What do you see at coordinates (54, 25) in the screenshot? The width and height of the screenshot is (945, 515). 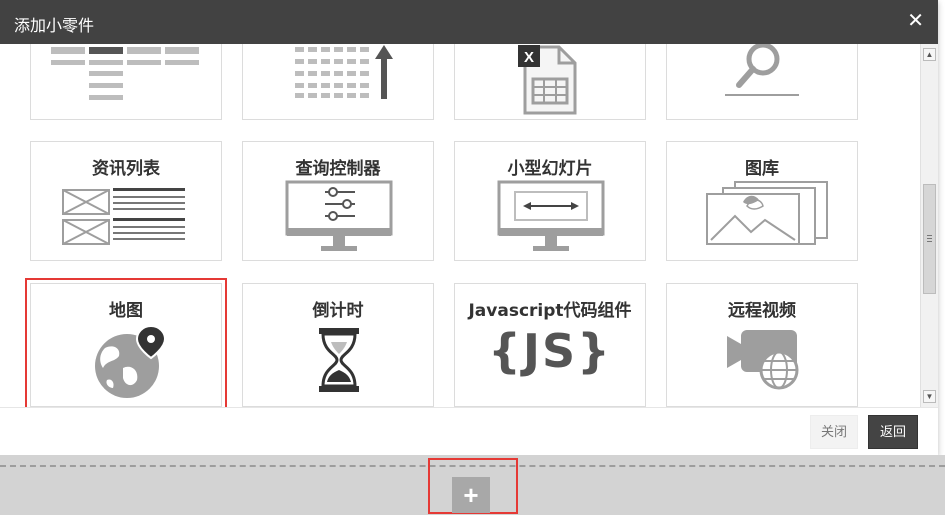 I see `dialog-title: 添加小零件` at bounding box center [54, 25].